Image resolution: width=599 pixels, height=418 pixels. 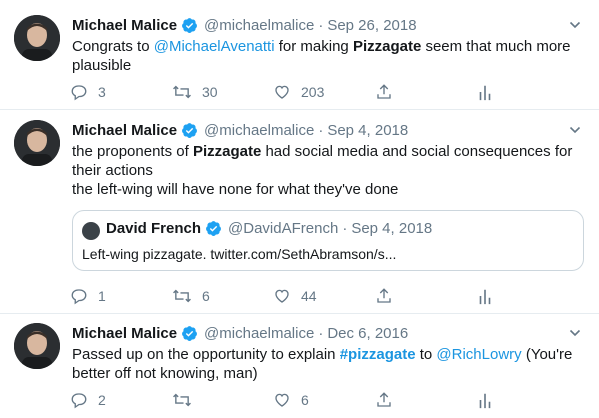 I want to click on quoted-author-name: David French, so click(x=153, y=228).